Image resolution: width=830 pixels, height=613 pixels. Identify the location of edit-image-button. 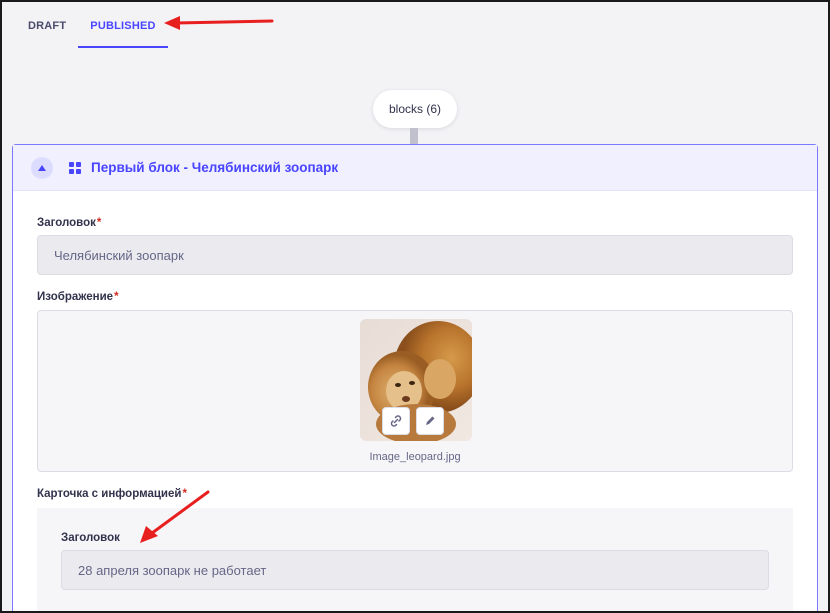
(430, 421).